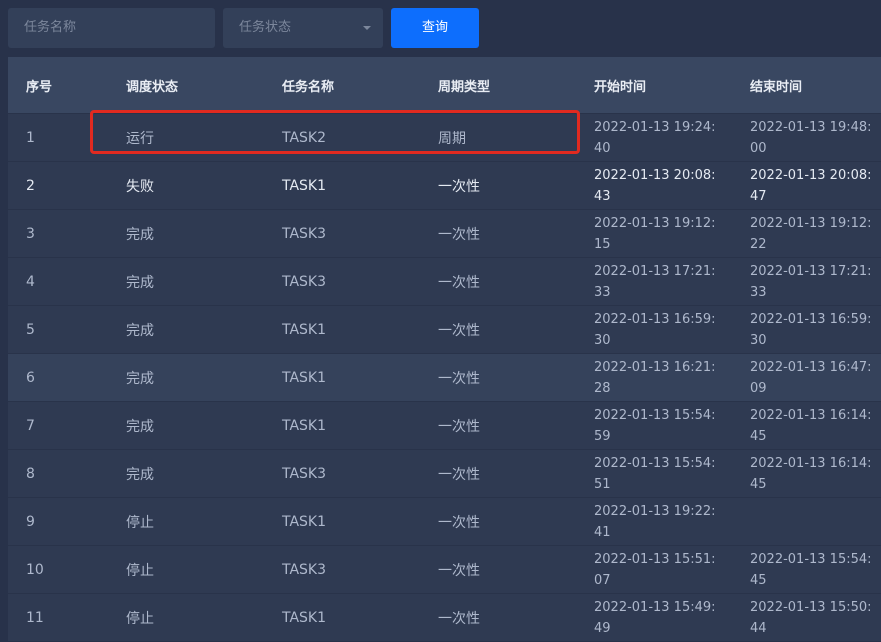 This screenshot has width=881, height=642. What do you see at coordinates (35, 569) in the screenshot?
I see `row-index: 10` at bounding box center [35, 569].